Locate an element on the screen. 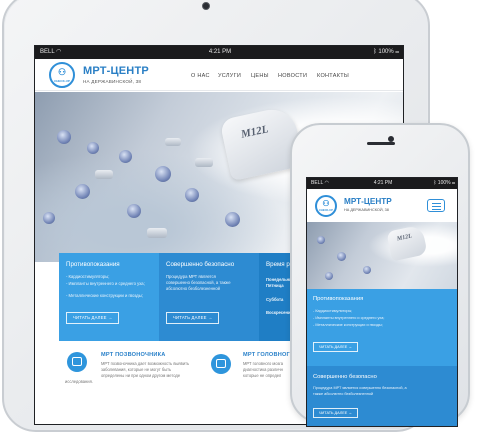  service-line: МРТ головного мозга is located at coordinates (263, 363).